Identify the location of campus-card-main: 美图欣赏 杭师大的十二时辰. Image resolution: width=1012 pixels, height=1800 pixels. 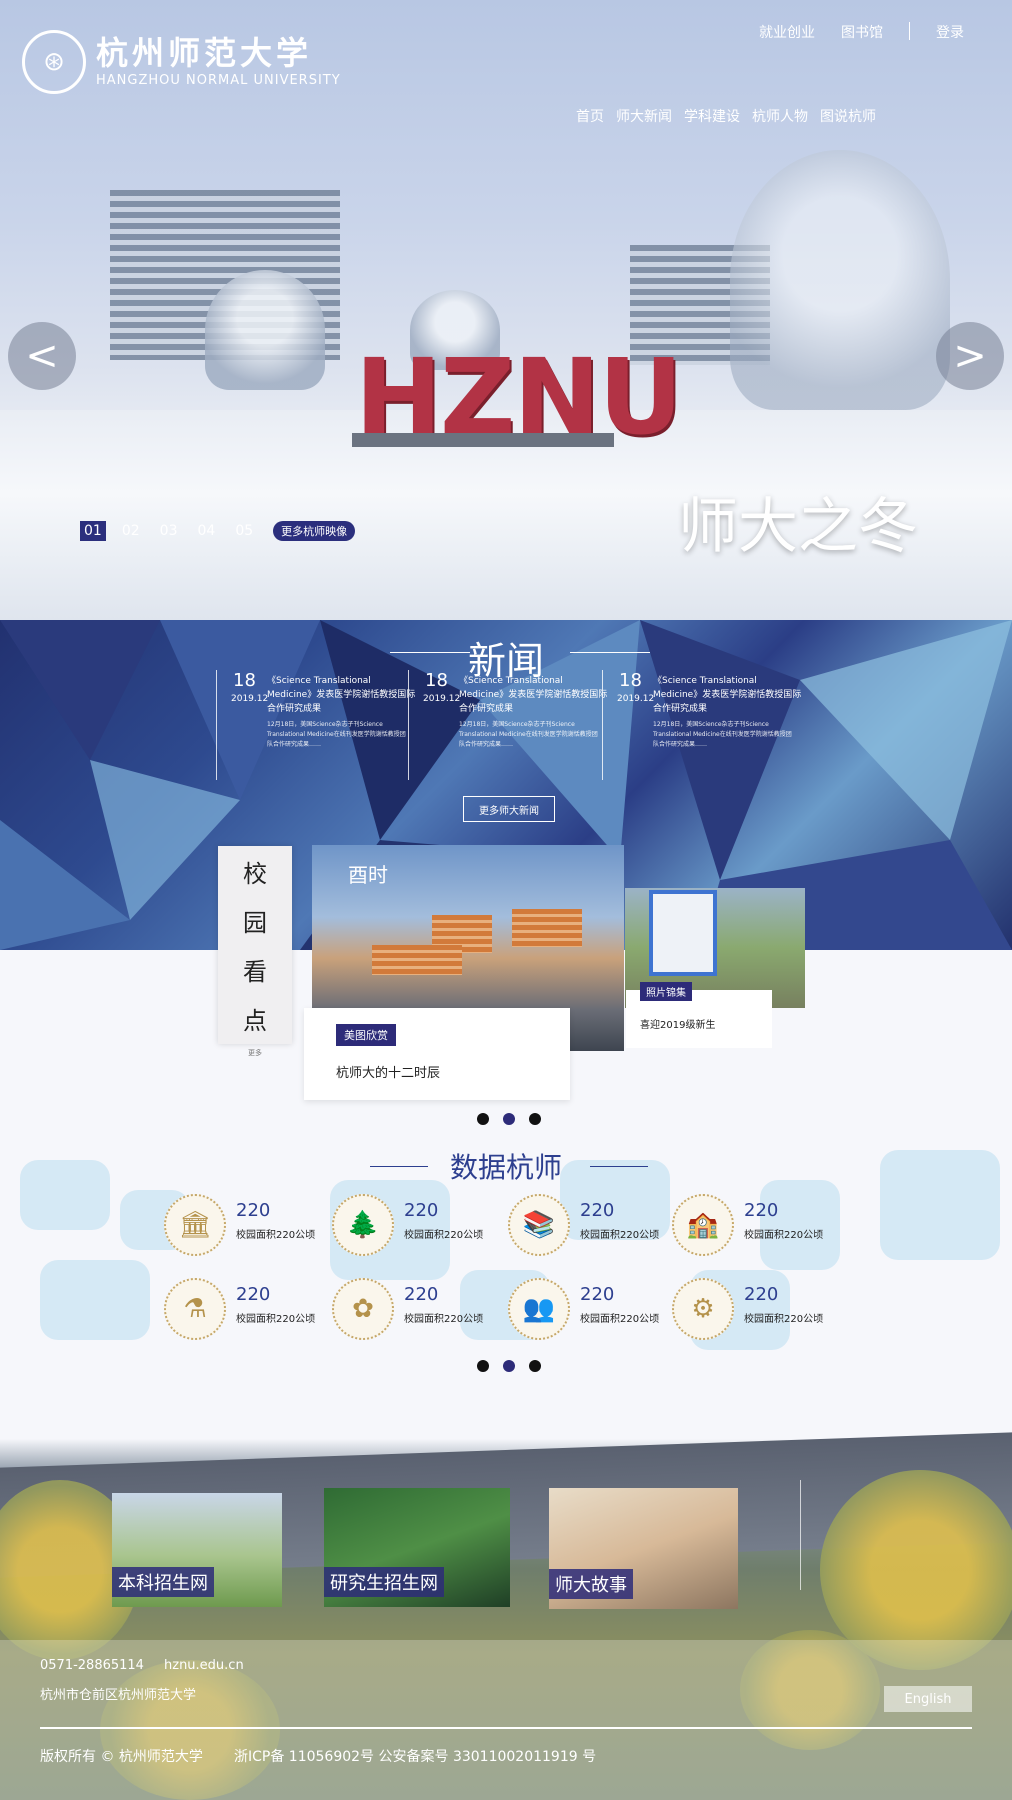
(437, 1054).